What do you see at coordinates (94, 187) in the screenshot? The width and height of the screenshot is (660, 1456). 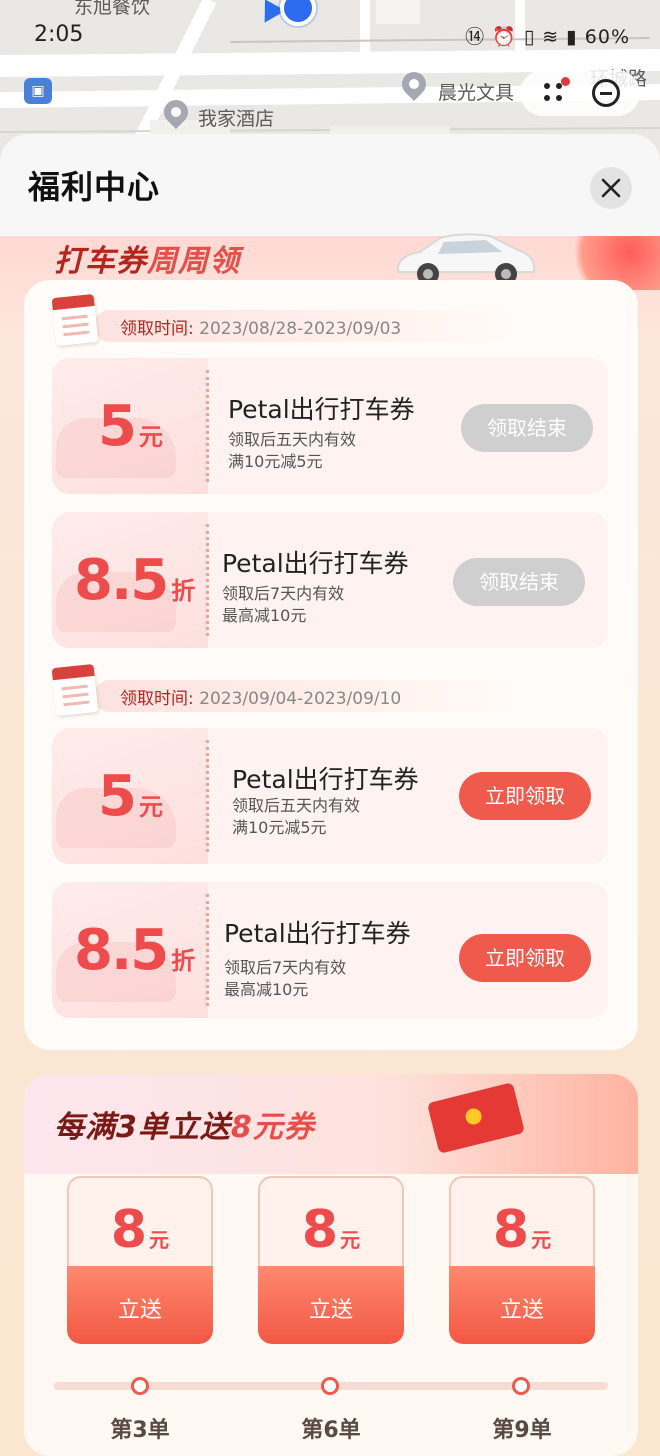 I see `page-title: 福利中心` at bounding box center [94, 187].